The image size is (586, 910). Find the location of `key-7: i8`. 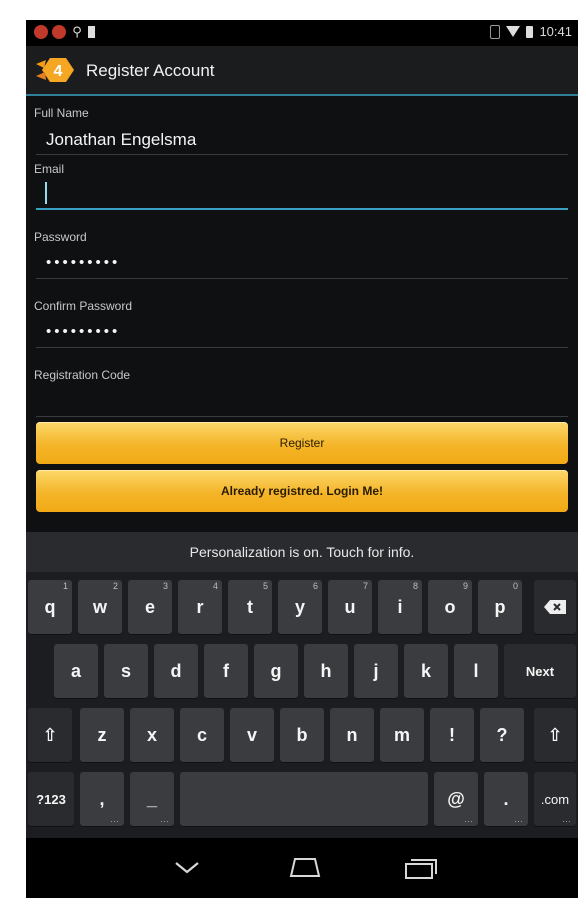

key-7: i8 is located at coordinates (400, 607).